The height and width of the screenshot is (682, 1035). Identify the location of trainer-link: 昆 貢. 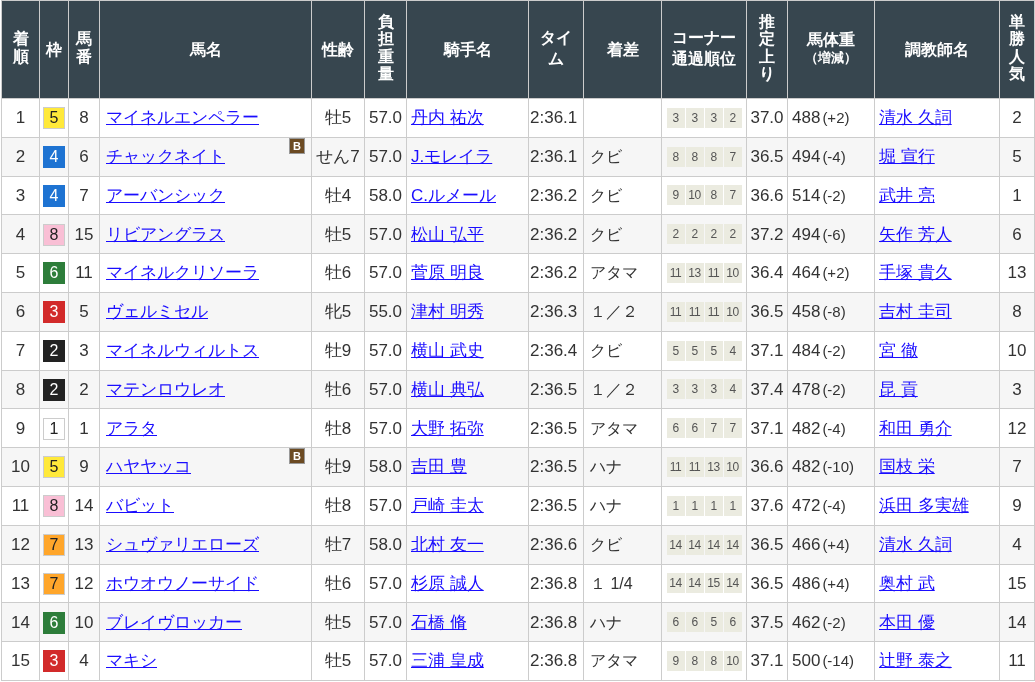
(898, 389).